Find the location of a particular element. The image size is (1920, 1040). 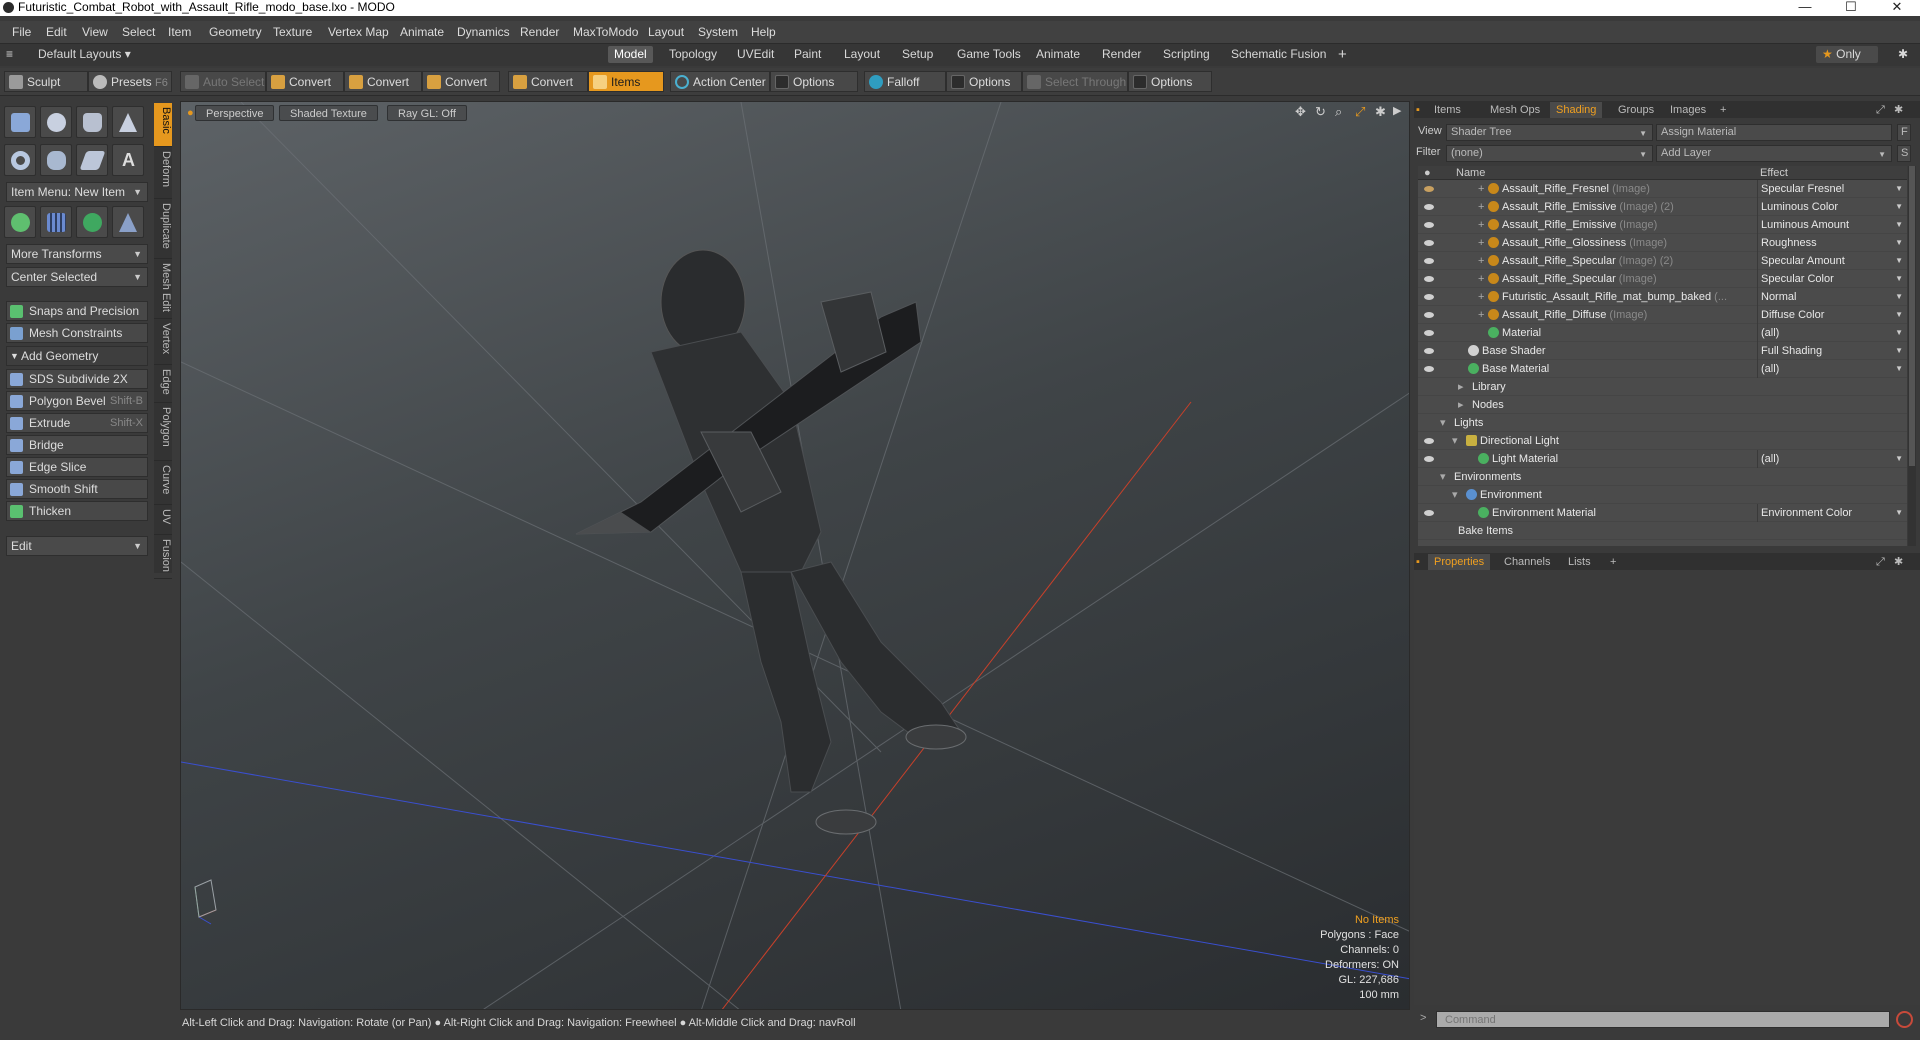

vtab-mesh-edit: Mesh Edit is located at coordinates (163, 289).